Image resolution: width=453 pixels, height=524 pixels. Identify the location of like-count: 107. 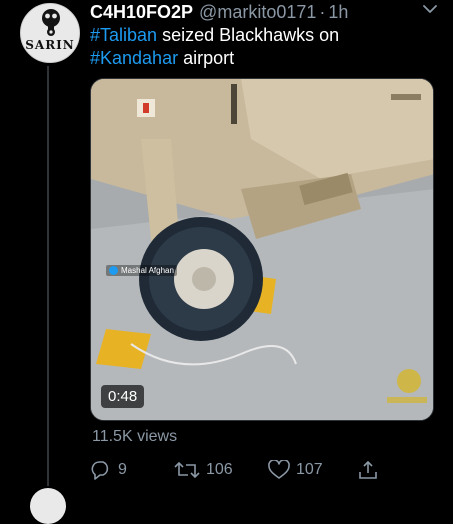
(309, 469).